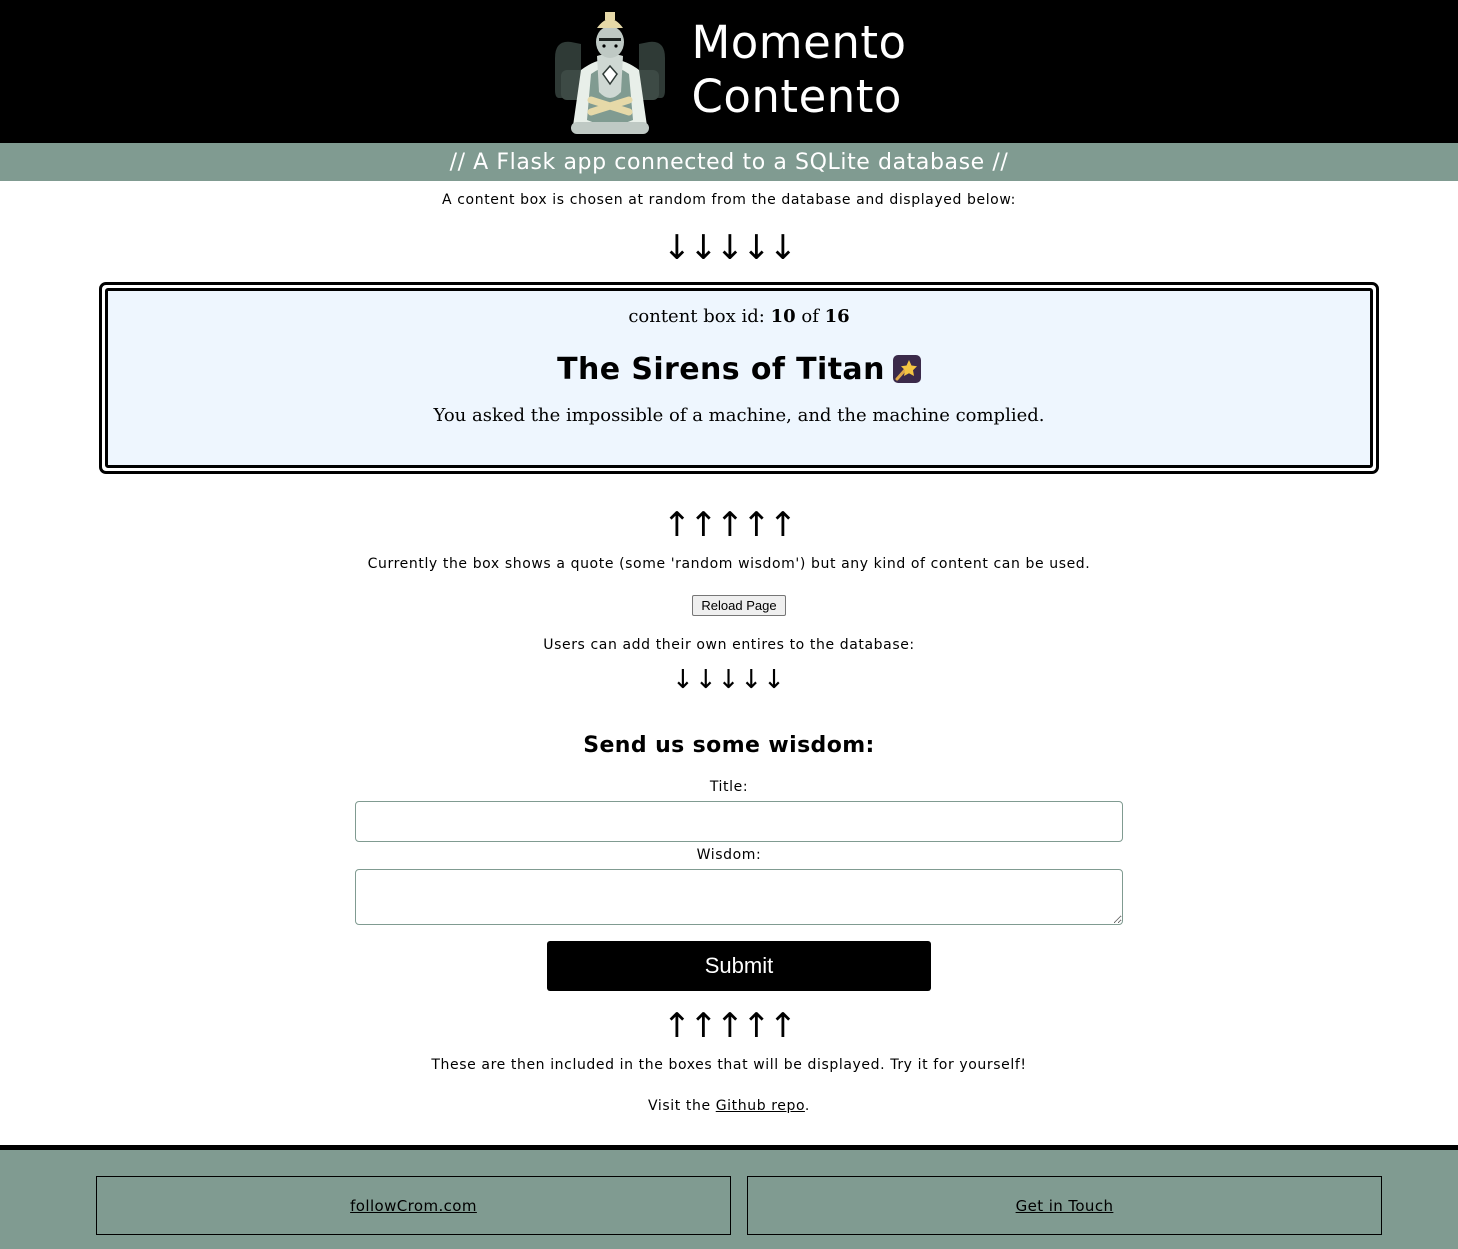 This screenshot has width=1458, height=1249. What do you see at coordinates (807, 1106) in the screenshot?
I see `visit-suffix: .` at bounding box center [807, 1106].